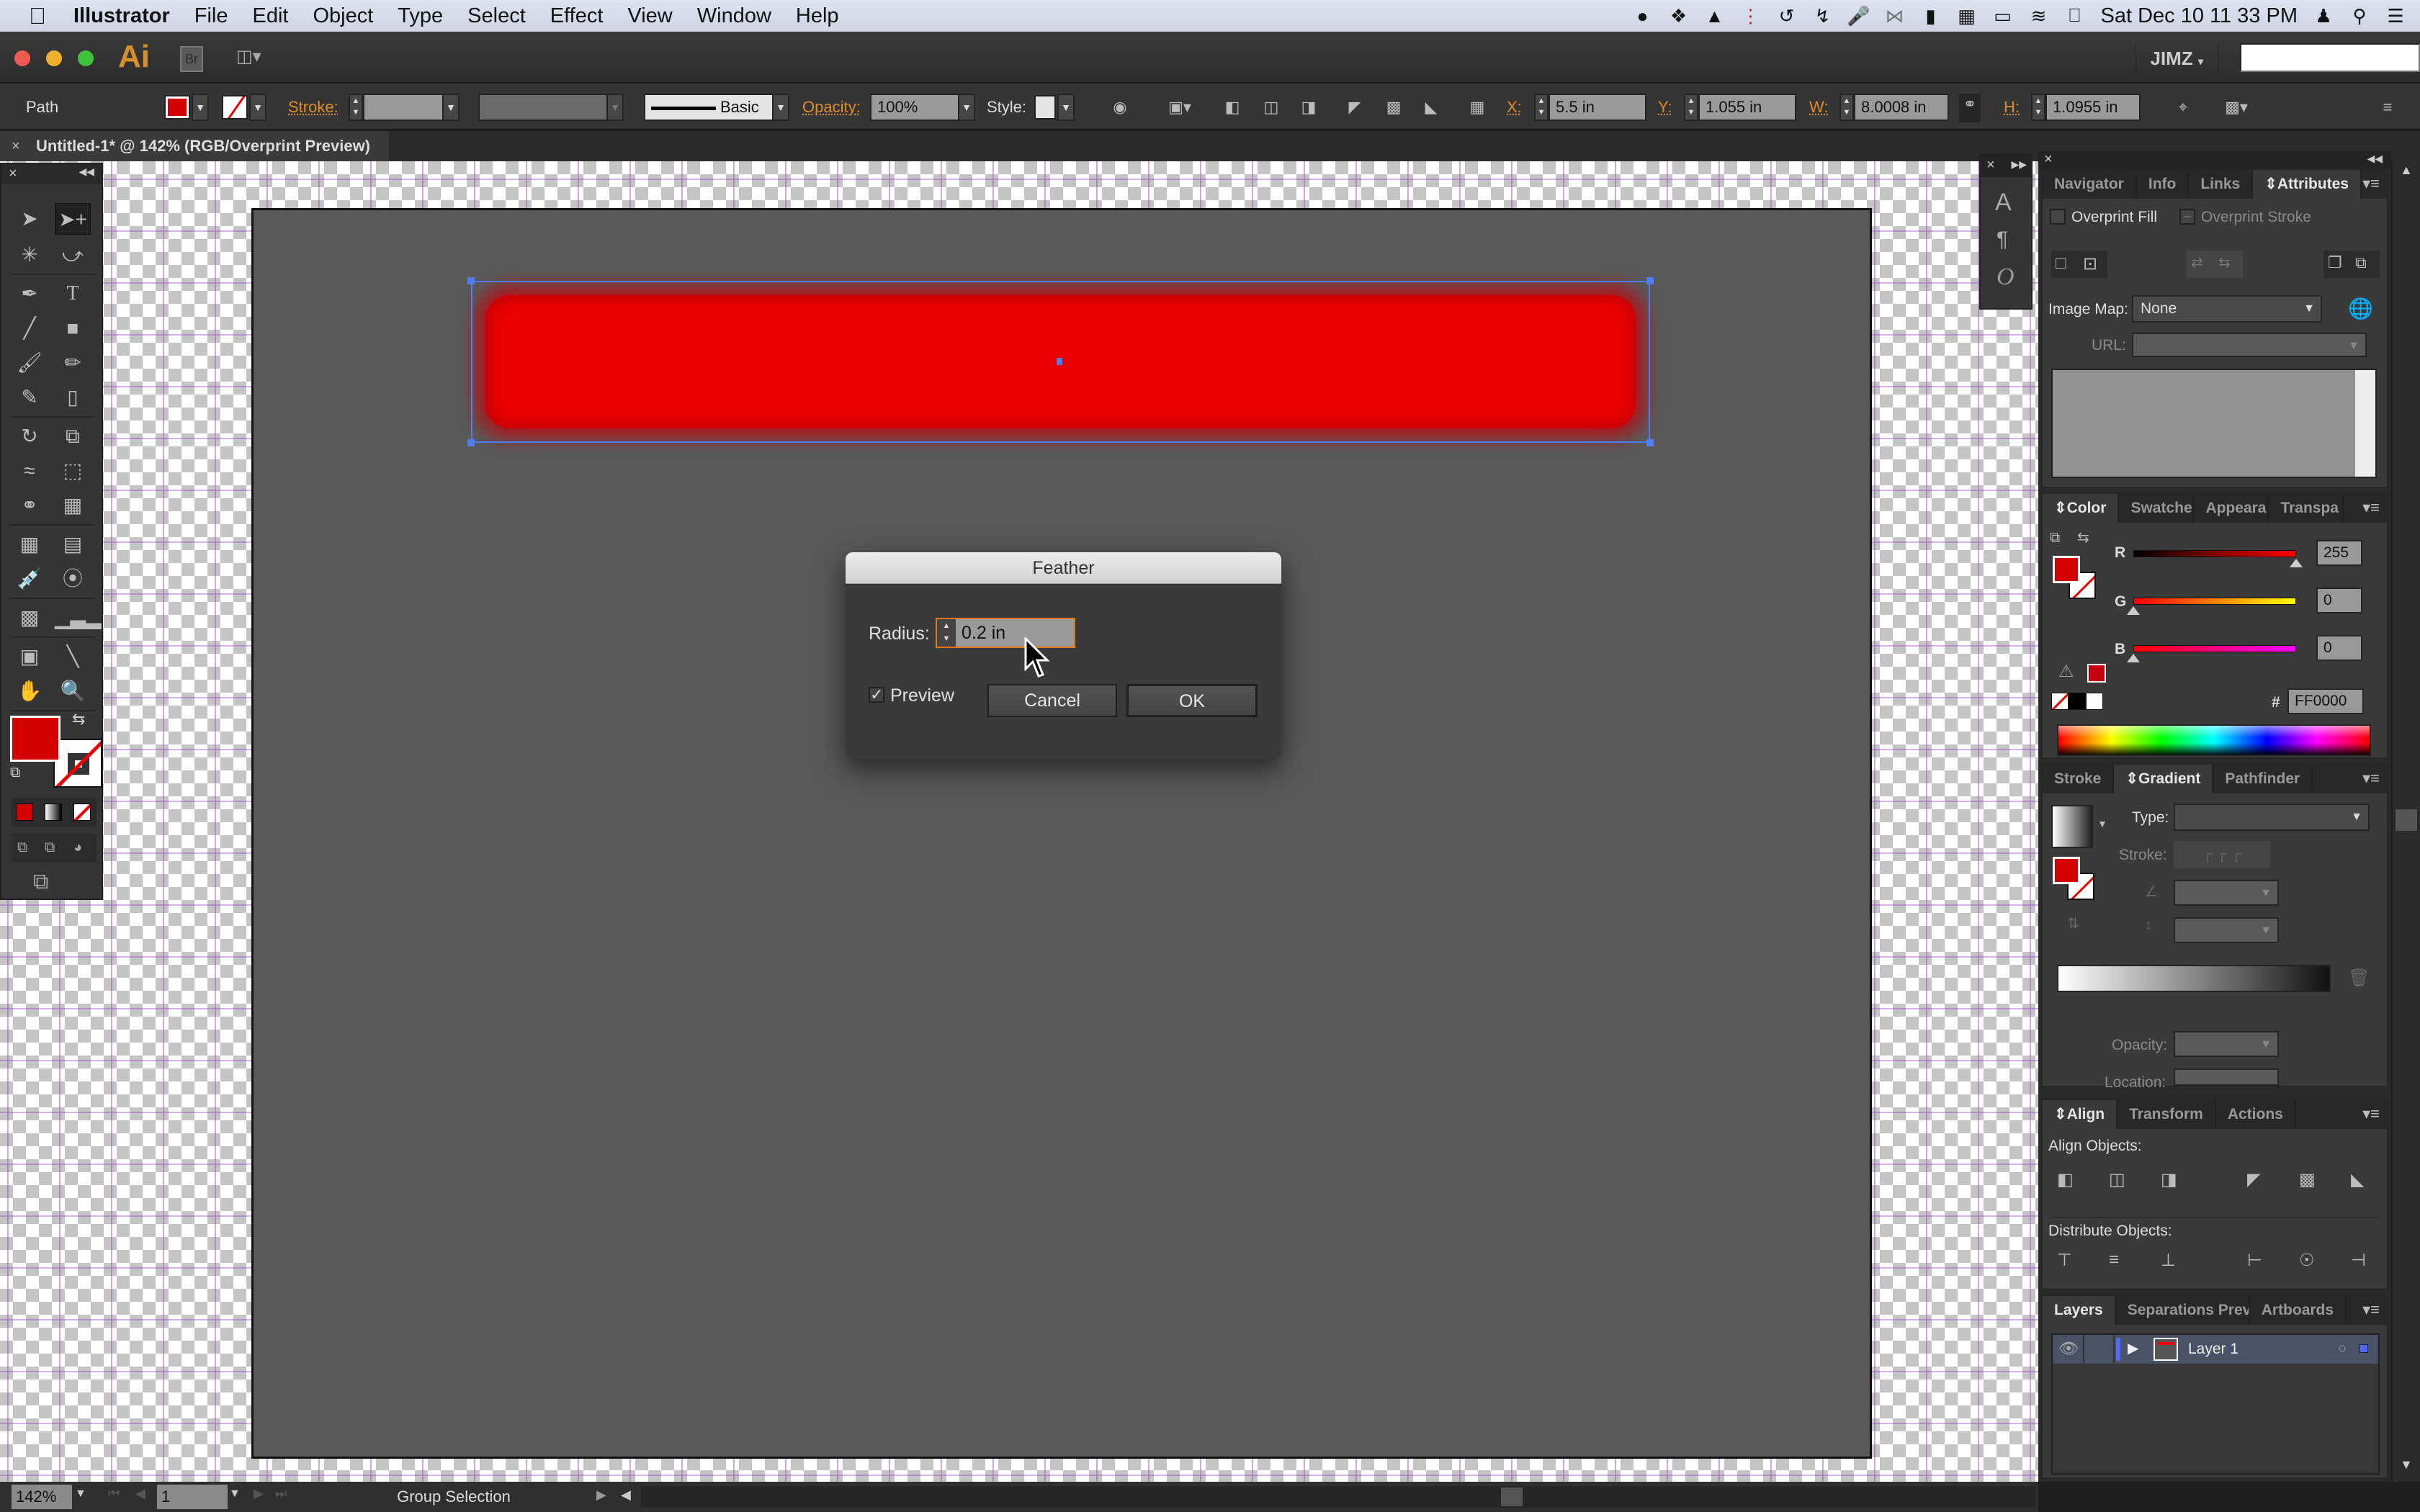 The height and width of the screenshot is (1512, 2420). Describe the element at coordinates (1846, 107) in the screenshot. I see `w-stepper: ▲ ▼` at that location.